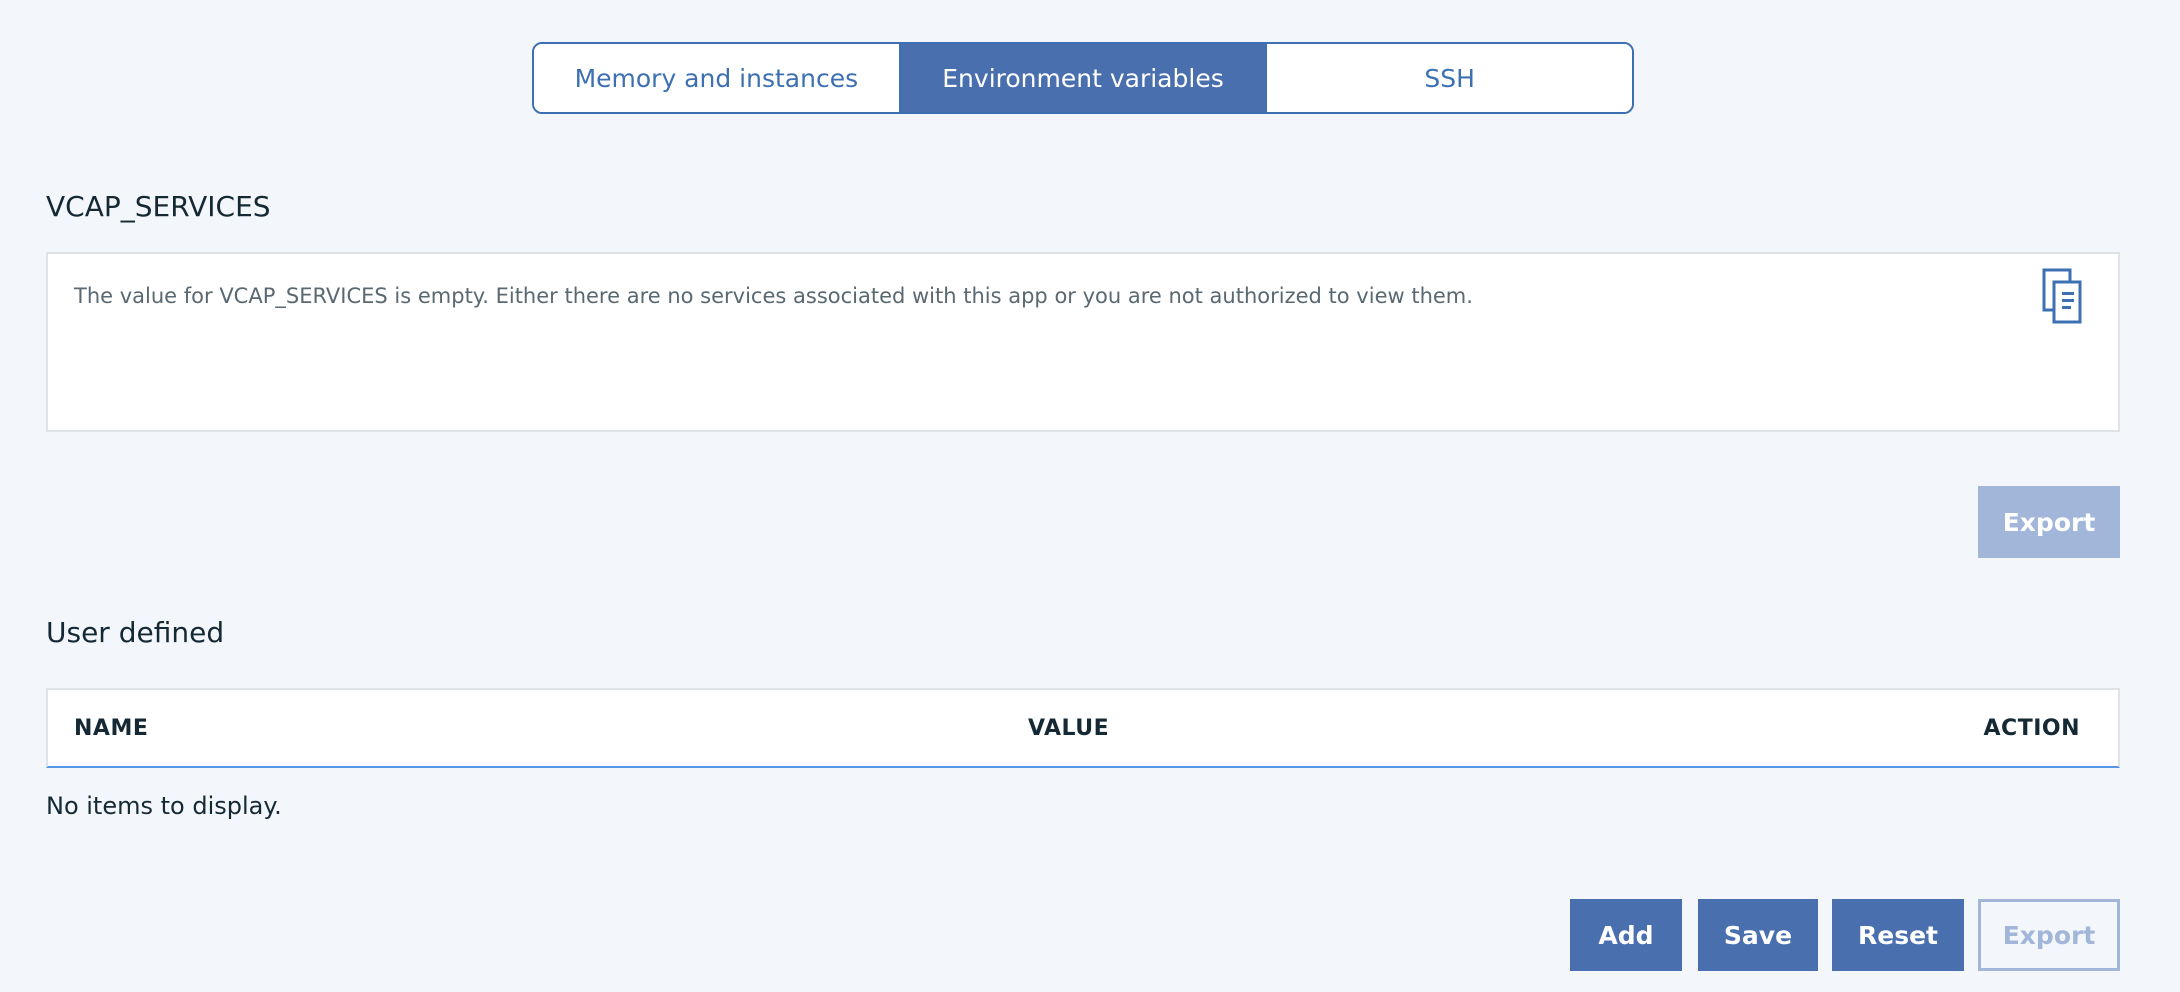  What do you see at coordinates (158, 206) in the screenshot?
I see `vcap-services-title: VCAP_SERVICES` at bounding box center [158, 206].